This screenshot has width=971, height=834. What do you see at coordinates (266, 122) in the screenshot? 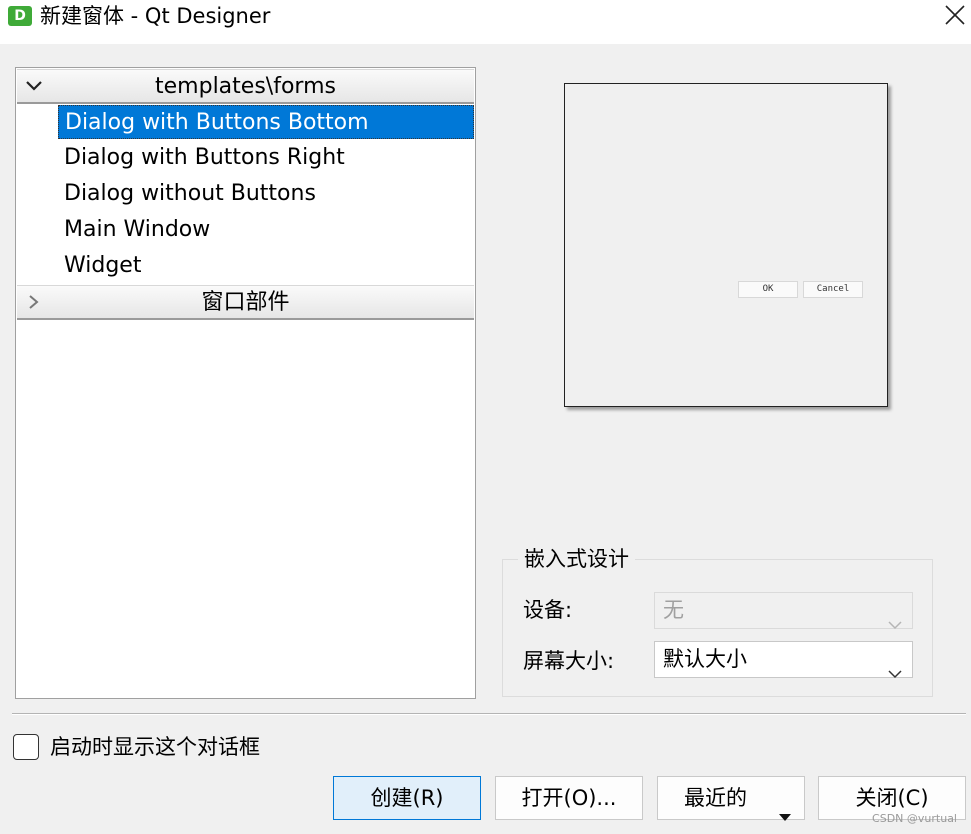
I see `tree-item-dialog-buttons-bottom: Dialog with Buttons Bottom` at bounding box center [266, 122].